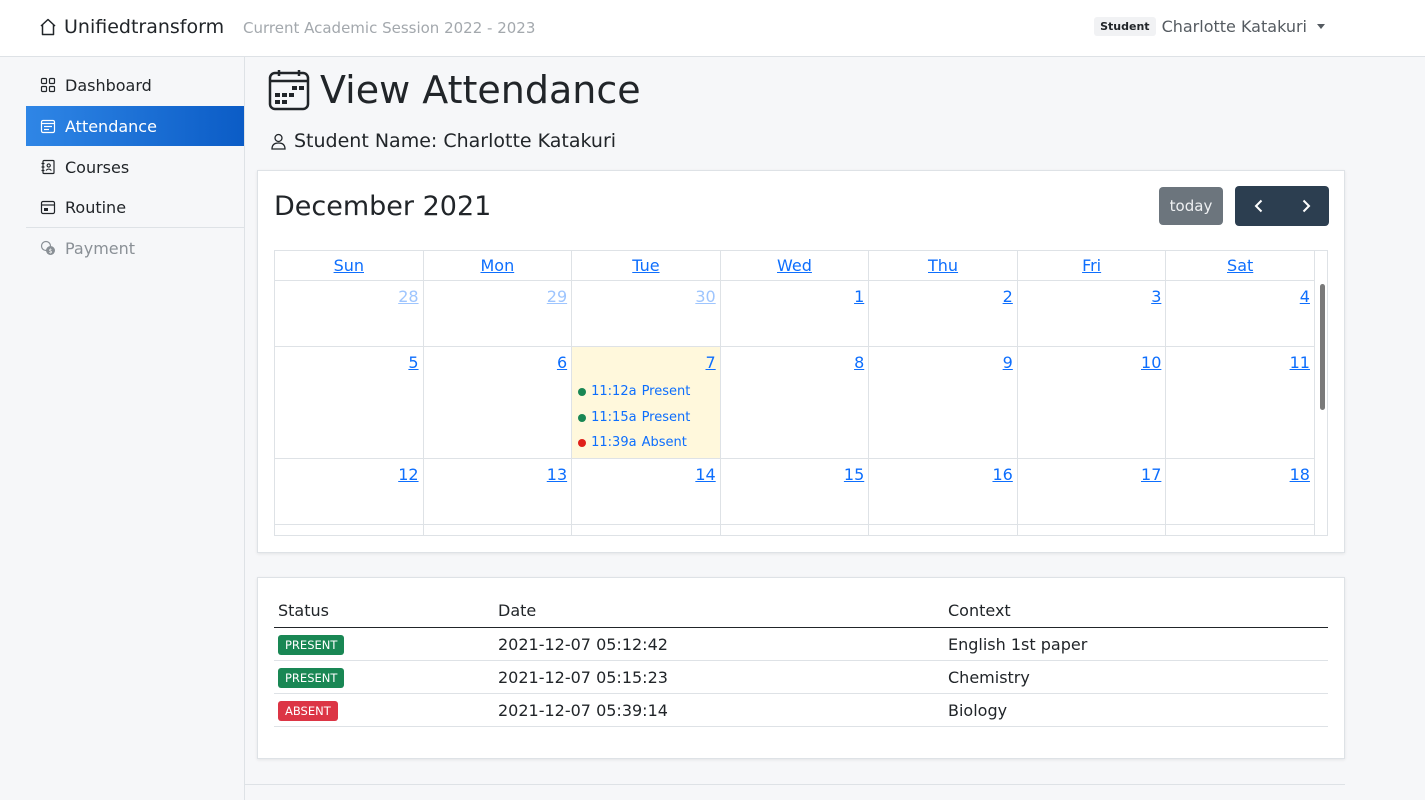 The height and width of the screenshot is (800, 1425). Describe the element at coordinates (1305, 296) in the screenshot. I see `day-number: 4` at that location.